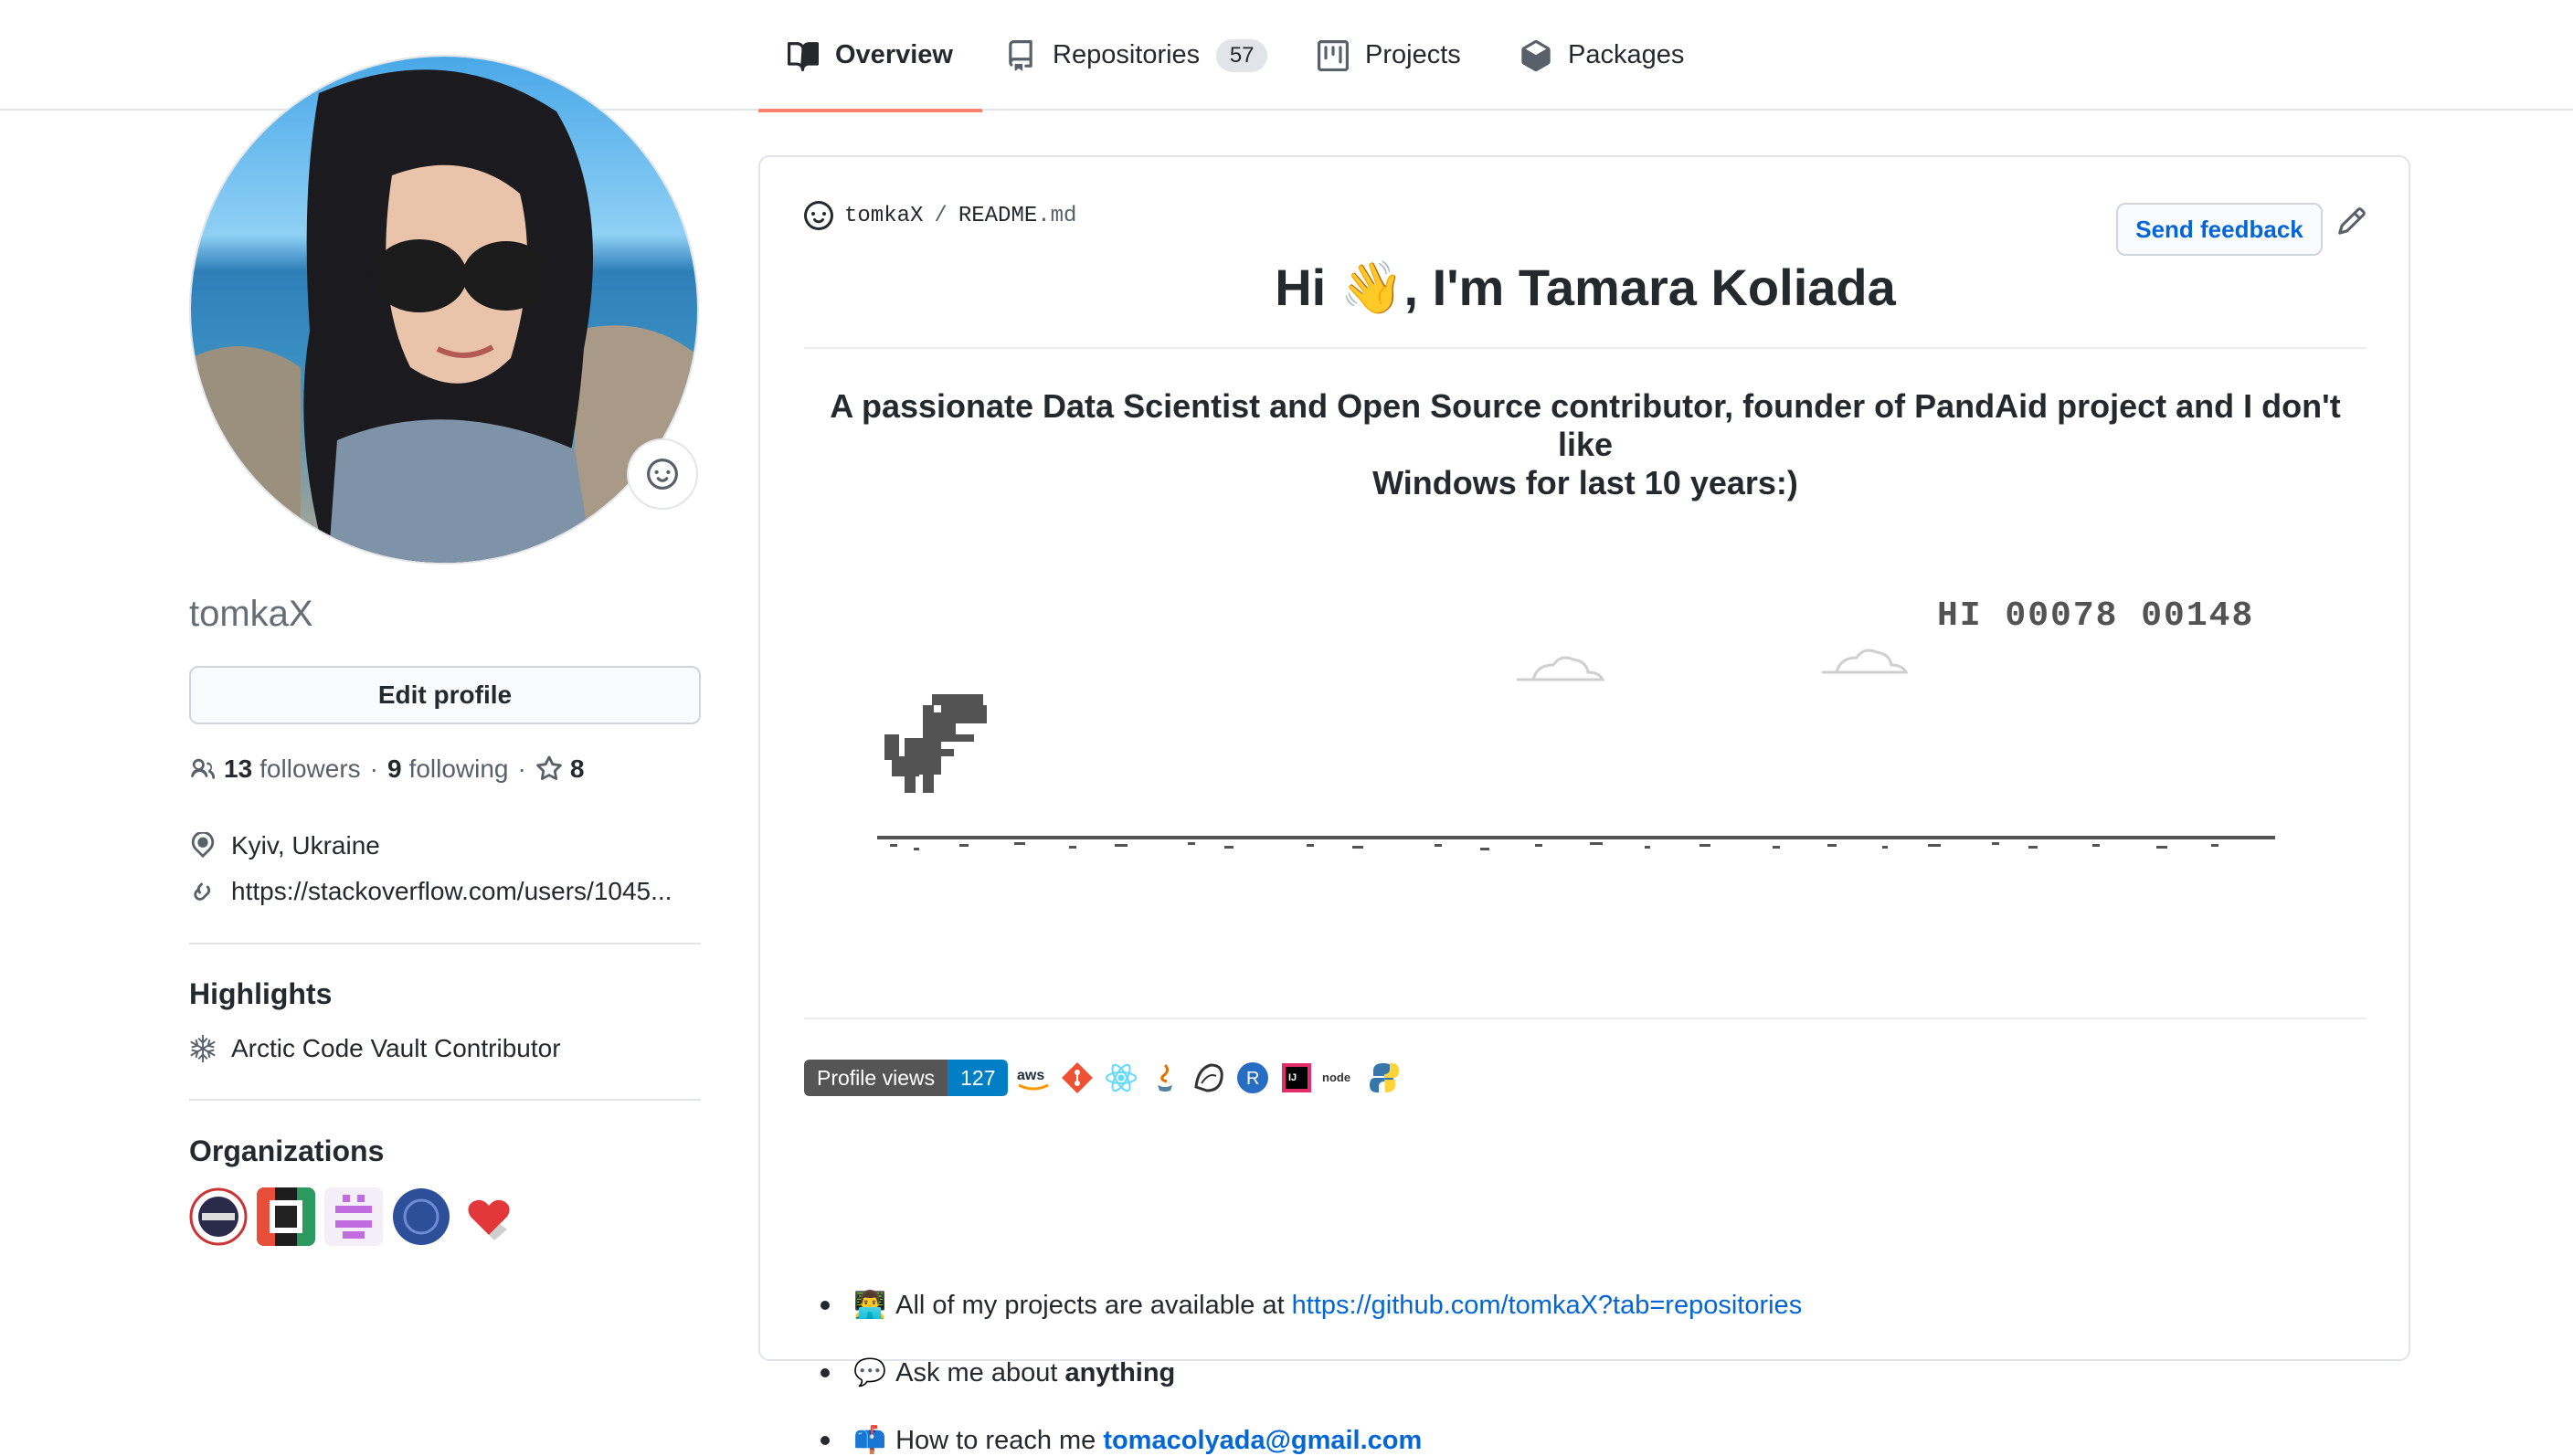 This screenshot has width=2573, height=1456. Describe the element at coordinates (1576, 723) in the screenshot. I see `dino-game-graphic: HI 00078 00148` at that location.